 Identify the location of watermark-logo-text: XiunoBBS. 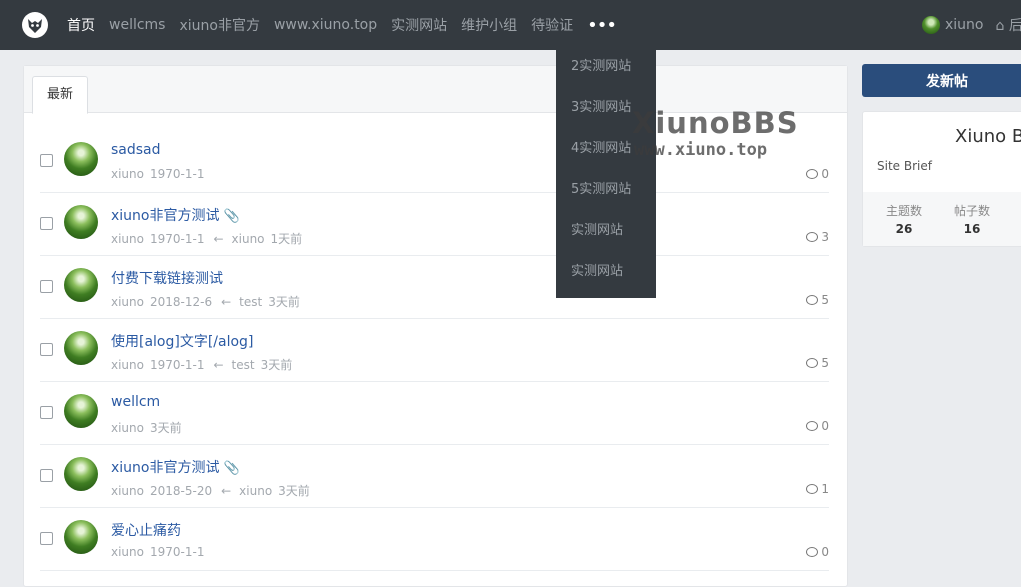
(715, 123).